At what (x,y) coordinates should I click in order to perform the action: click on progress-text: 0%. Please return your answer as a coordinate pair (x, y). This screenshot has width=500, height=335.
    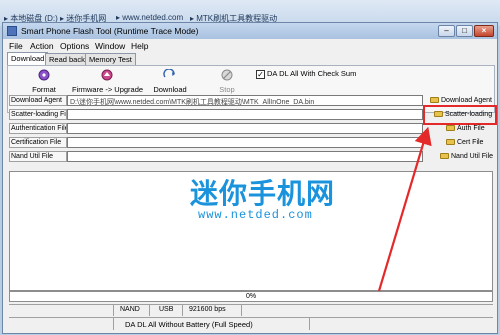
    Looking at the image, I should click on (251, 296).